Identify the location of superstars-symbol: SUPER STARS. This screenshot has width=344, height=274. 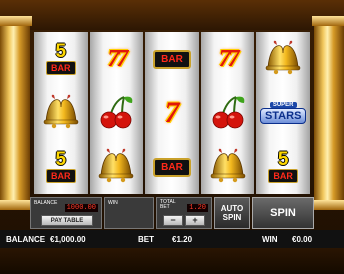
(283, 113).